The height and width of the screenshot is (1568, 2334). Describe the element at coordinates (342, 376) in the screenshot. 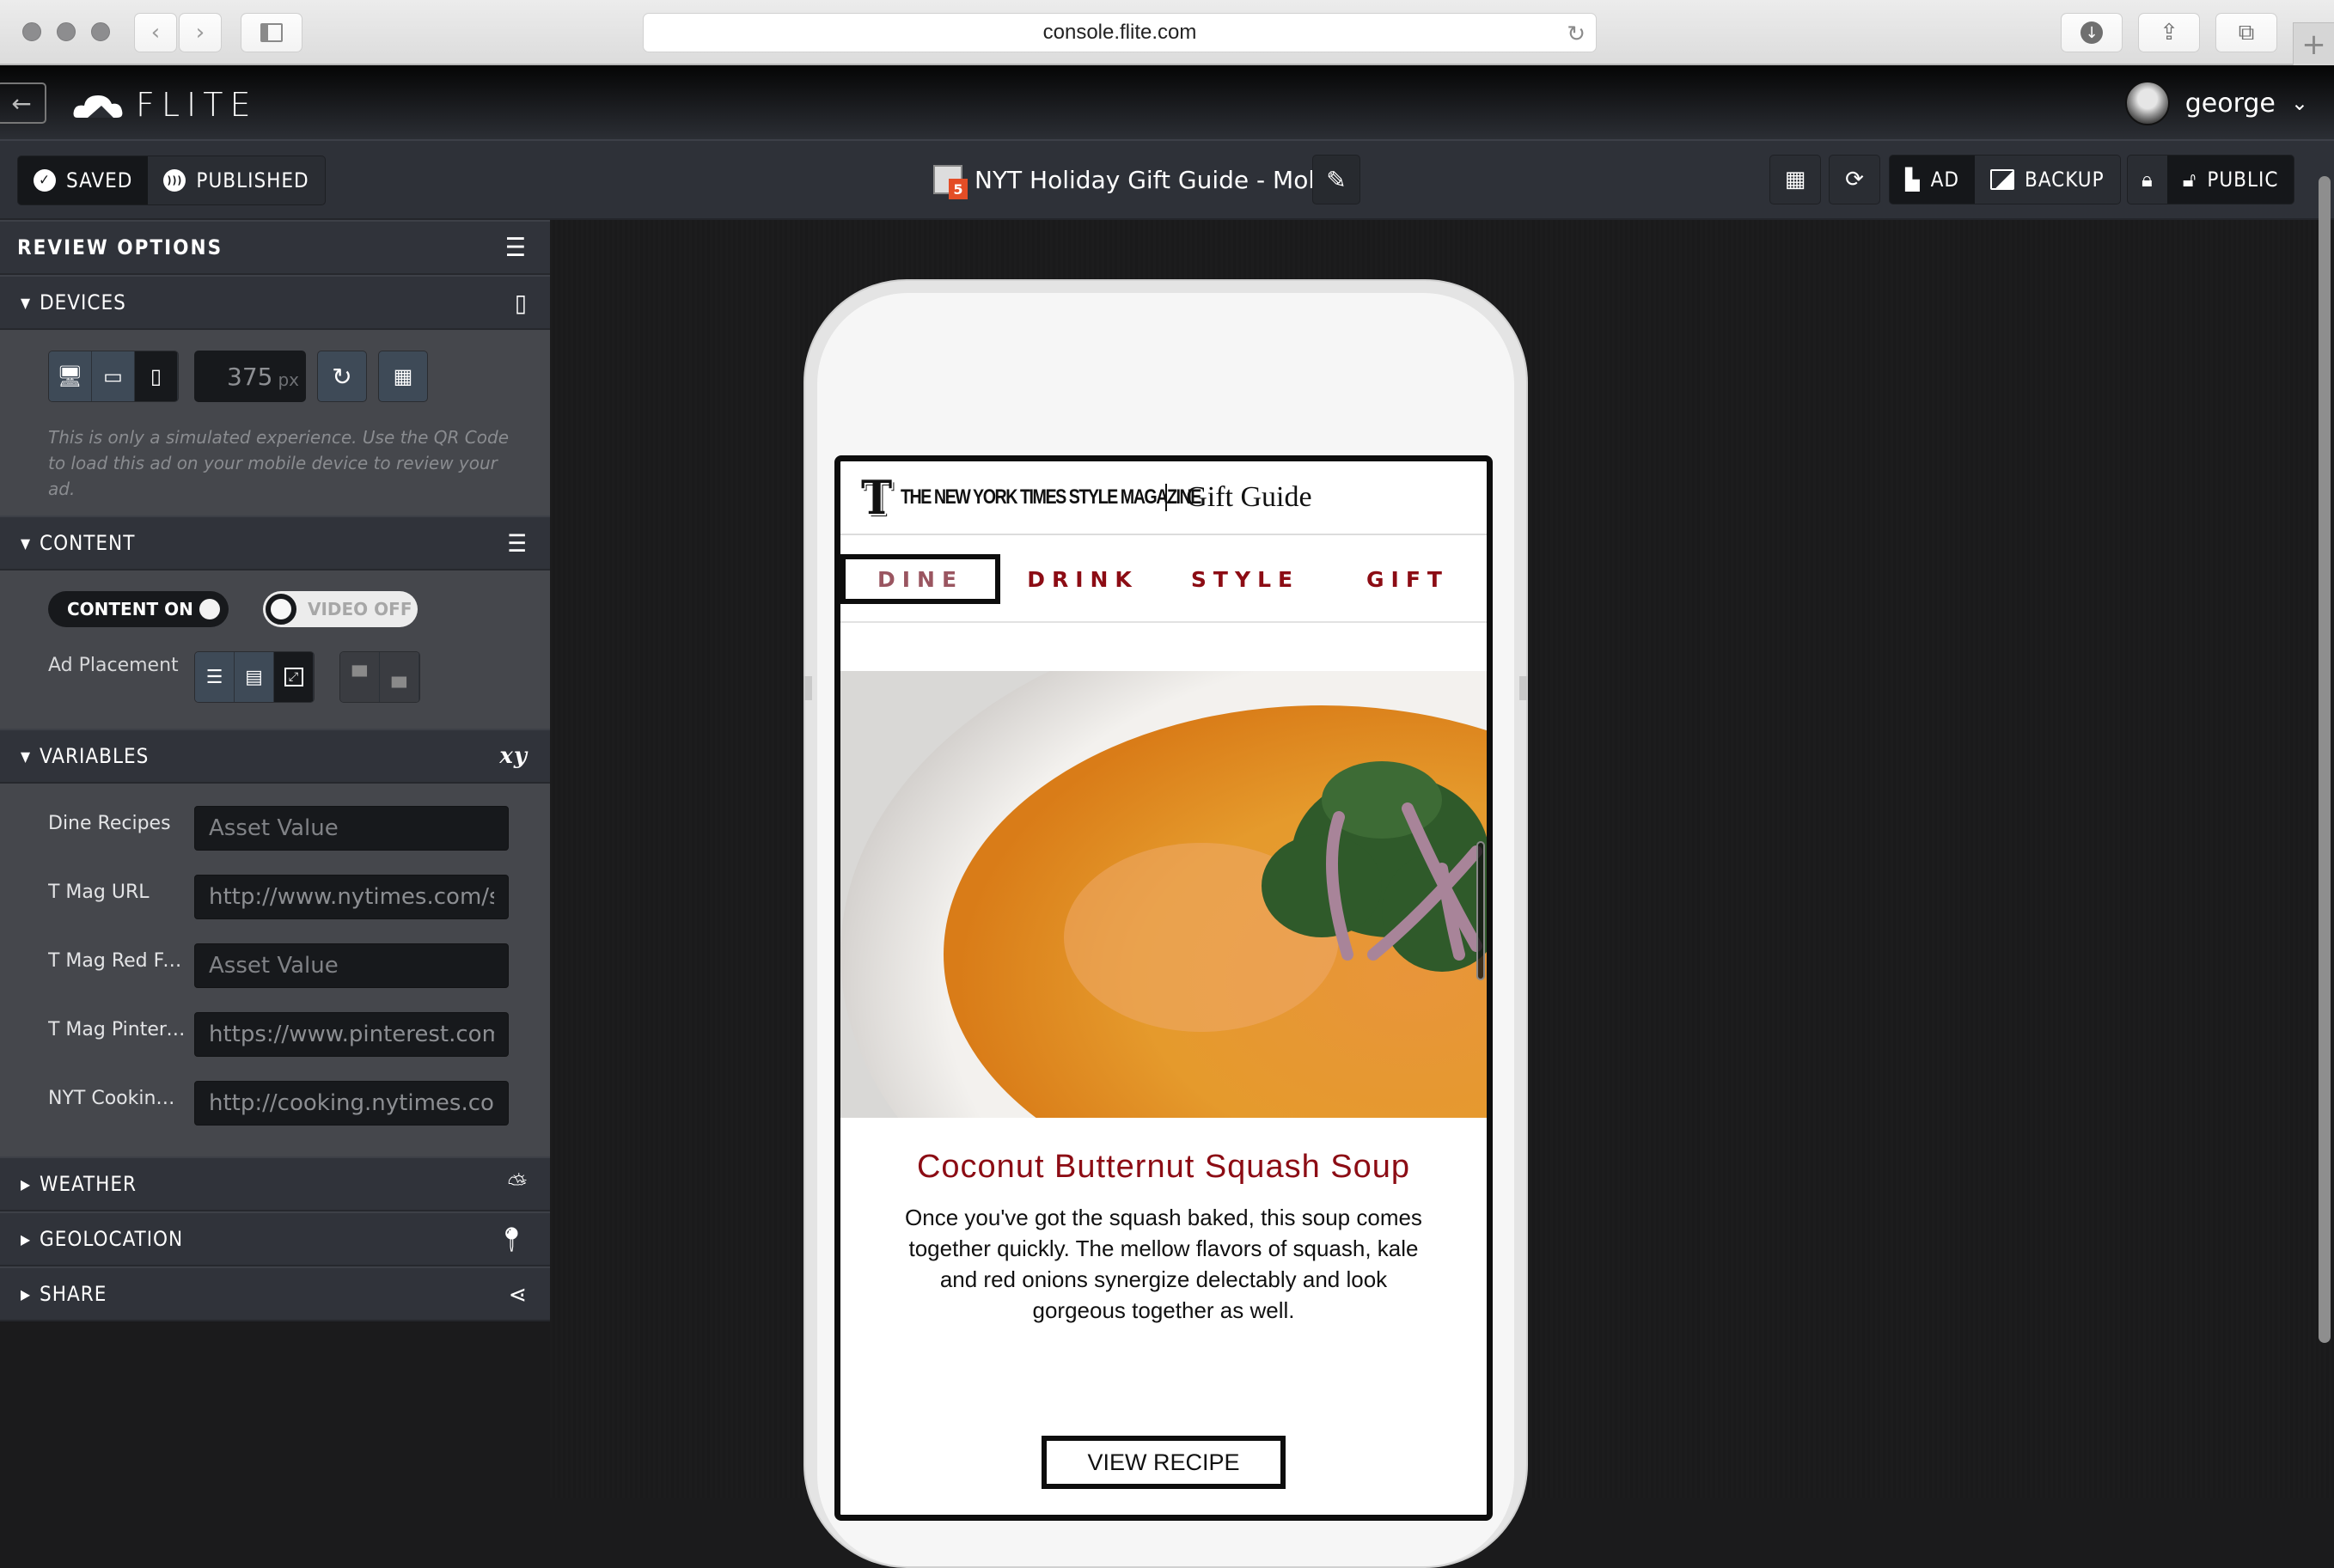

I see `rotate-device-button: ↻` at that location.